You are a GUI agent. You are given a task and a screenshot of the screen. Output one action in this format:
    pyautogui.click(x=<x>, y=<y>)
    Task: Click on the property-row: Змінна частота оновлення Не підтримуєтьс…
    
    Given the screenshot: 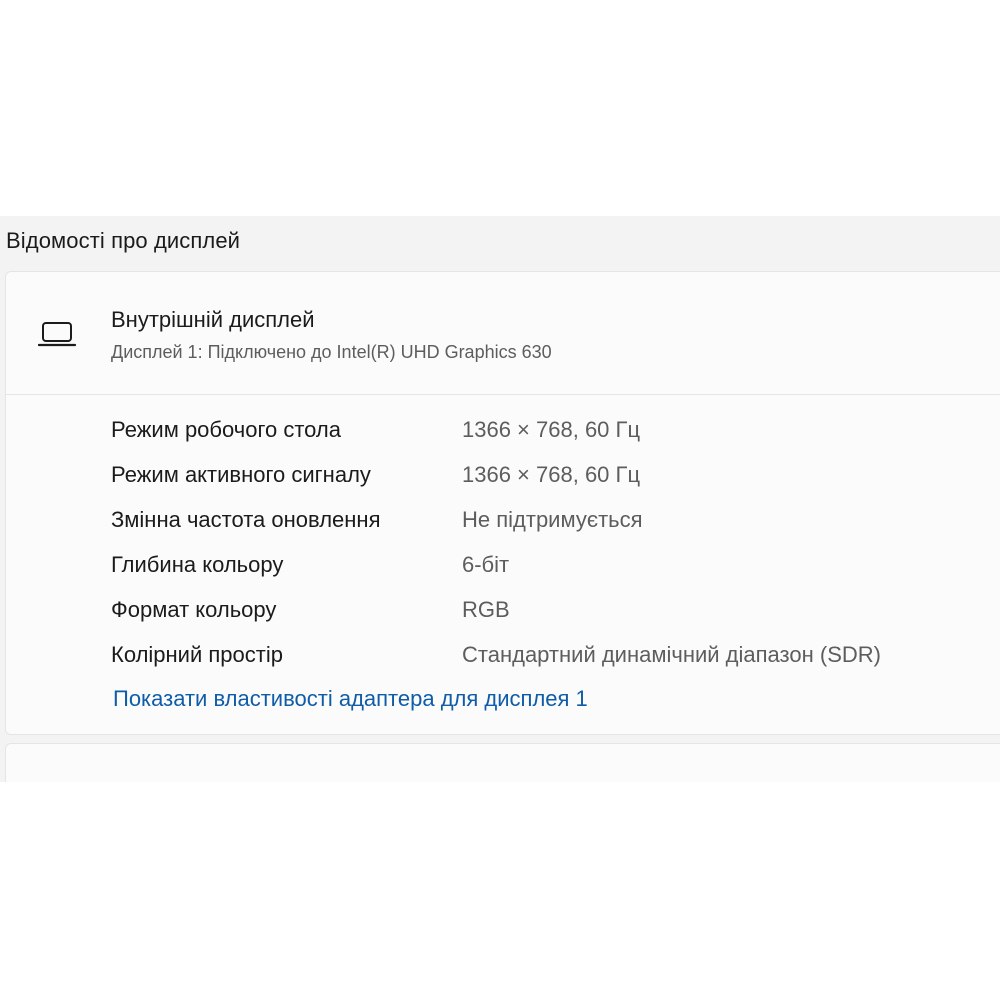 What is the action you would take?
    pyautogui.click(x=551, y=527)
    